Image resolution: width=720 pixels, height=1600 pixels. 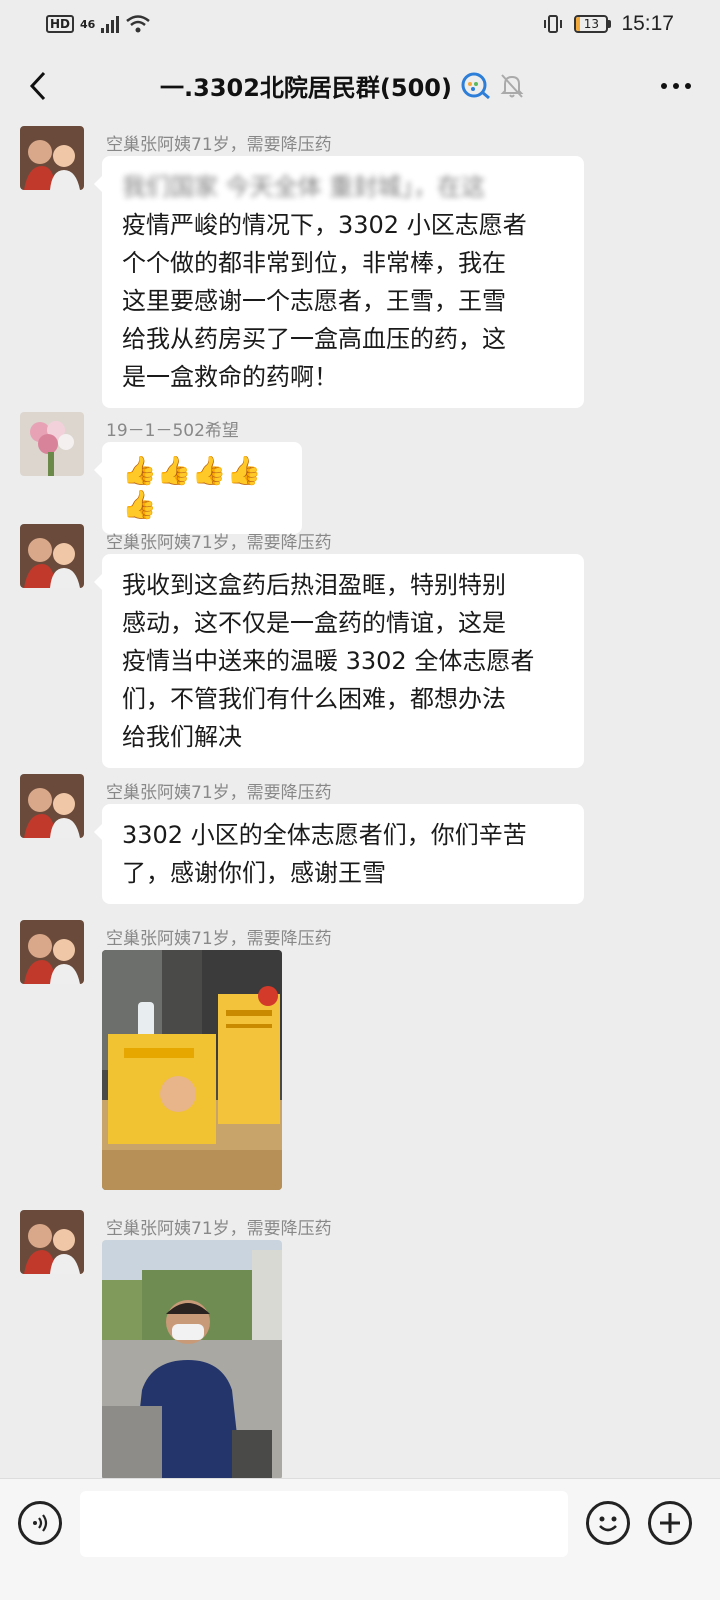 What do you see at coordinates (360, 473) in the screenshot?
I see `message-item: 19－1－502希望 👍👍👍👍👍` at bounding box center [360, 473].